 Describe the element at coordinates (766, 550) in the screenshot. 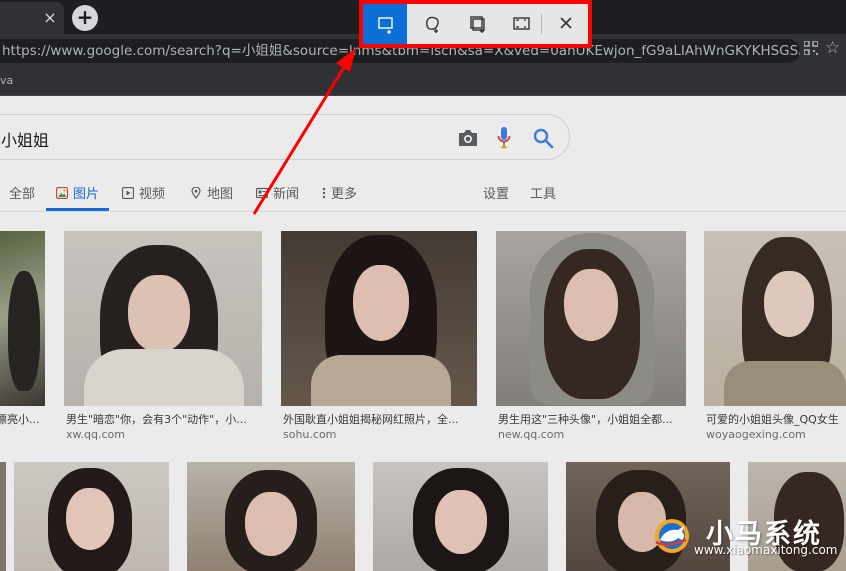

I see `watermark-url: www.xiaomaxitong.com` at that location.